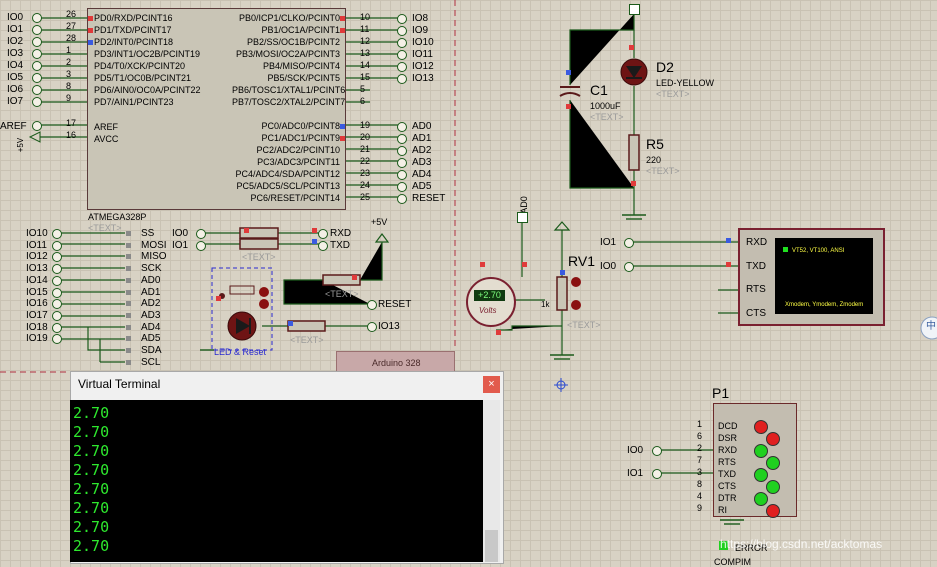 The width and height of the screenshot is (937, 567). Describe the element at coordinates (365, 65) in the screenshot. I see `right-pin-number: 14` at that location.